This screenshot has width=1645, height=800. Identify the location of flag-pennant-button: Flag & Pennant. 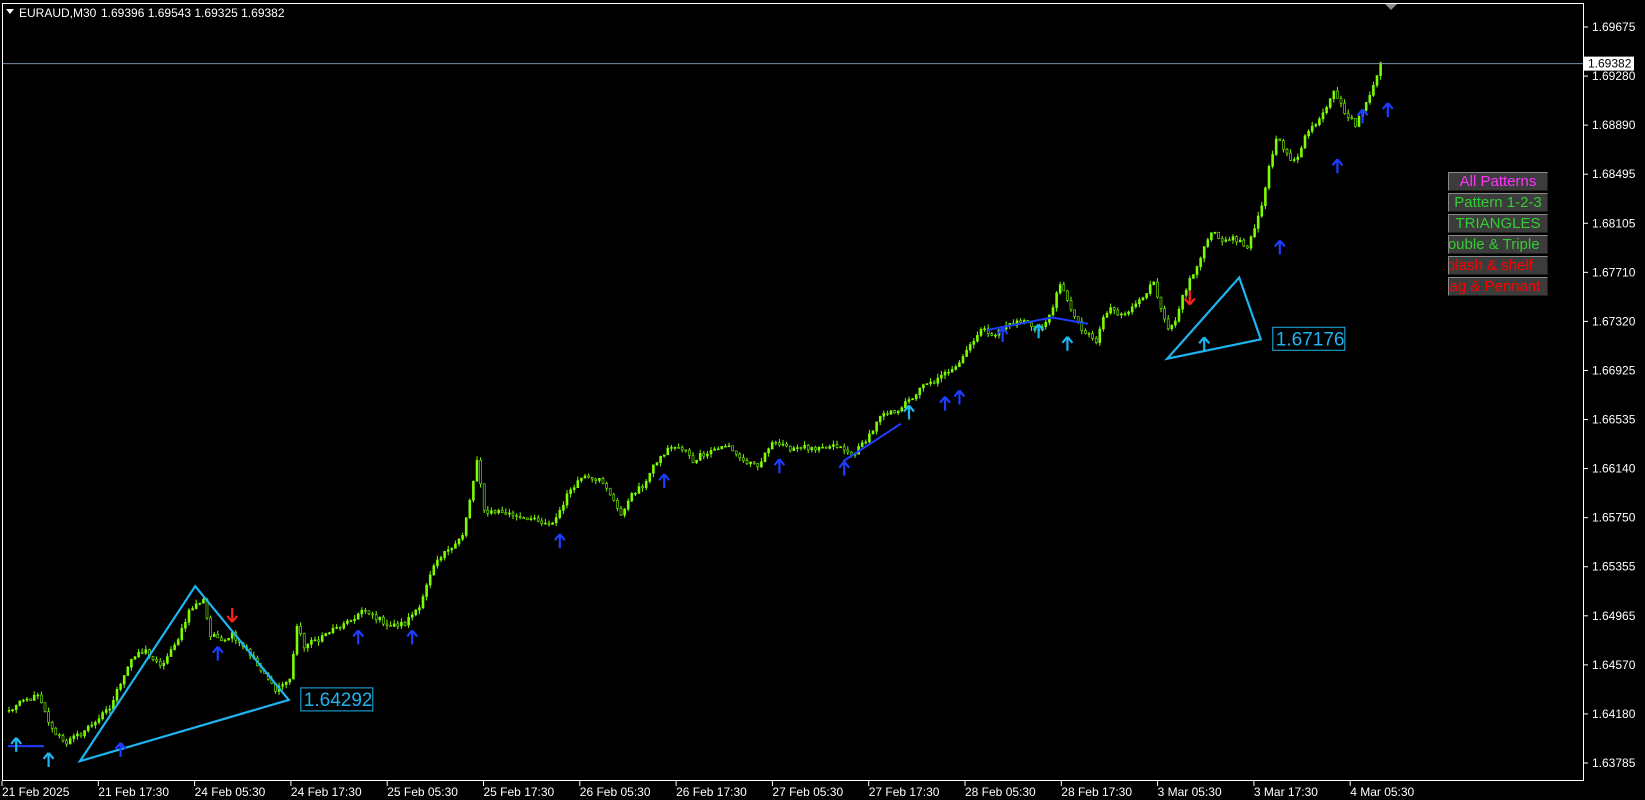
(1498, 286).